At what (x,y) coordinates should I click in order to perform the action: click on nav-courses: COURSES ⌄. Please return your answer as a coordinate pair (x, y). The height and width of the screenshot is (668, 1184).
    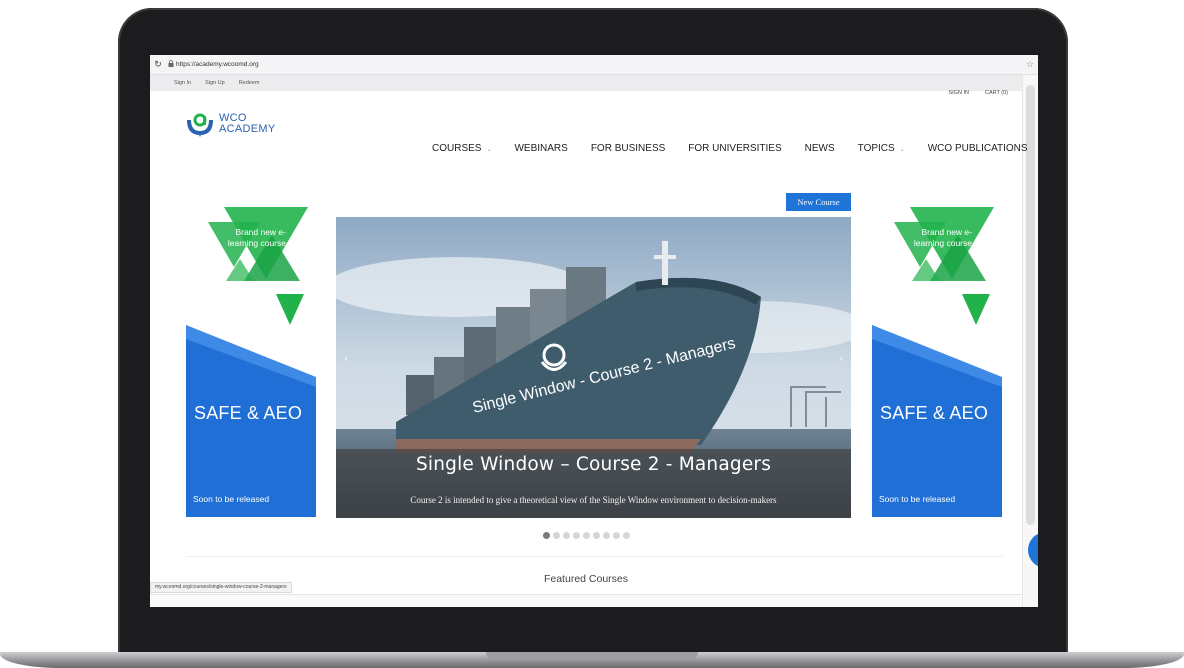
    Looking at the image, I should click on (473, 148).